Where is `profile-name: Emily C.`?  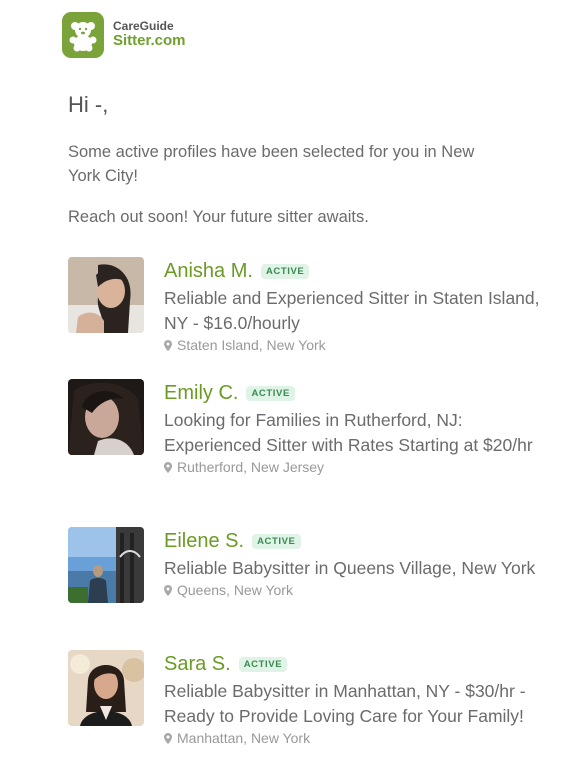 profile-name: Emily C. is located at coordinates (201, 393).